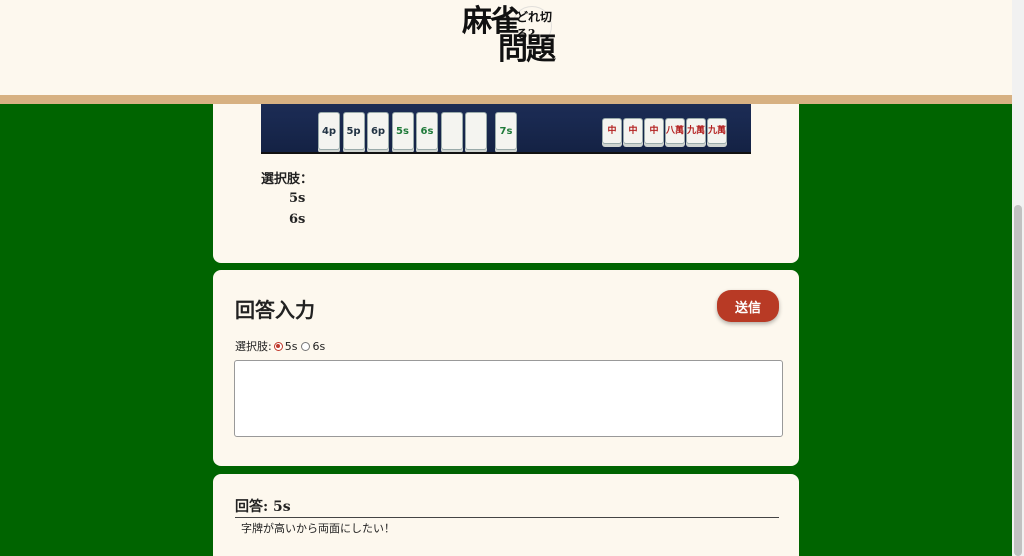 The image size is (1024, 556). I want to click on mahjong-tile: 6s, so click(427, 131).